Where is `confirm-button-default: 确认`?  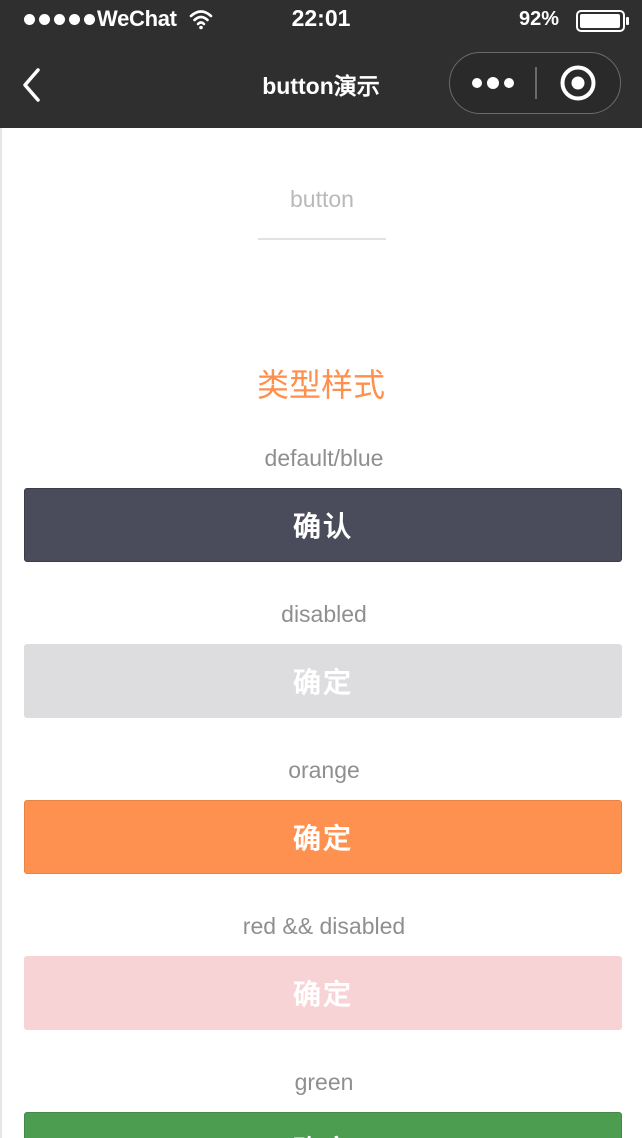 confirm-button-default: 确认 is located at coordinates (323, 525).